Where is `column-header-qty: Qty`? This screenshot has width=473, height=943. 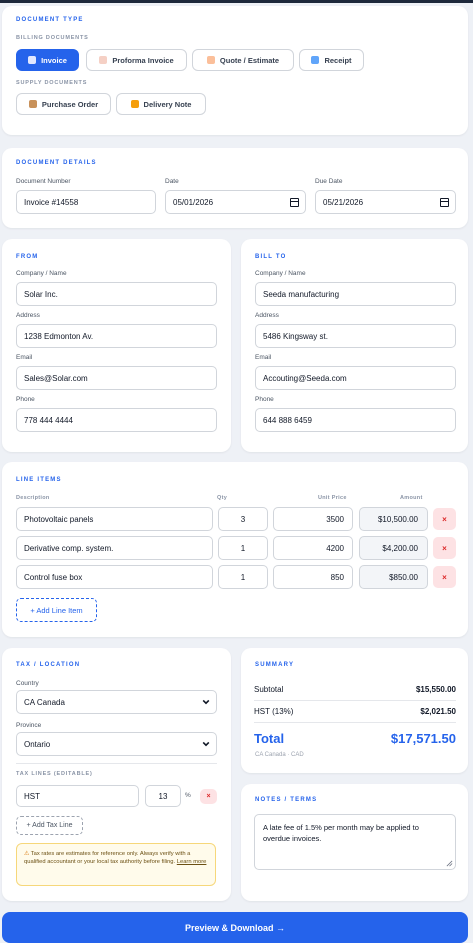
column-header-qty: Qty is located at coordinates (222, 498).